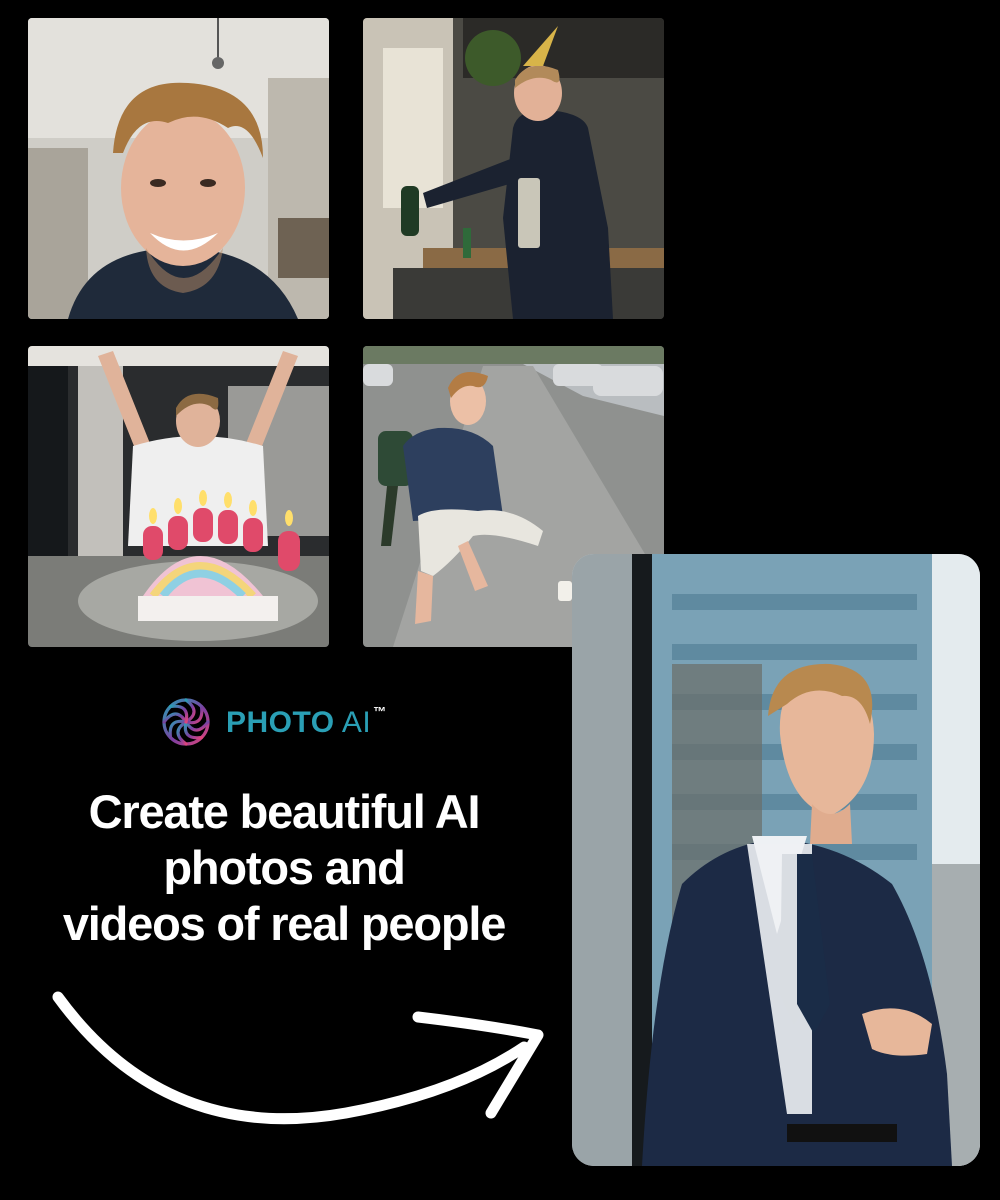 This screenshot has width=1000, height=1200. What do you see at coordinates (306, 721) in the screenshot?
I see `brand-name: PHOTO AI ™` at bounding box center [306, 721].